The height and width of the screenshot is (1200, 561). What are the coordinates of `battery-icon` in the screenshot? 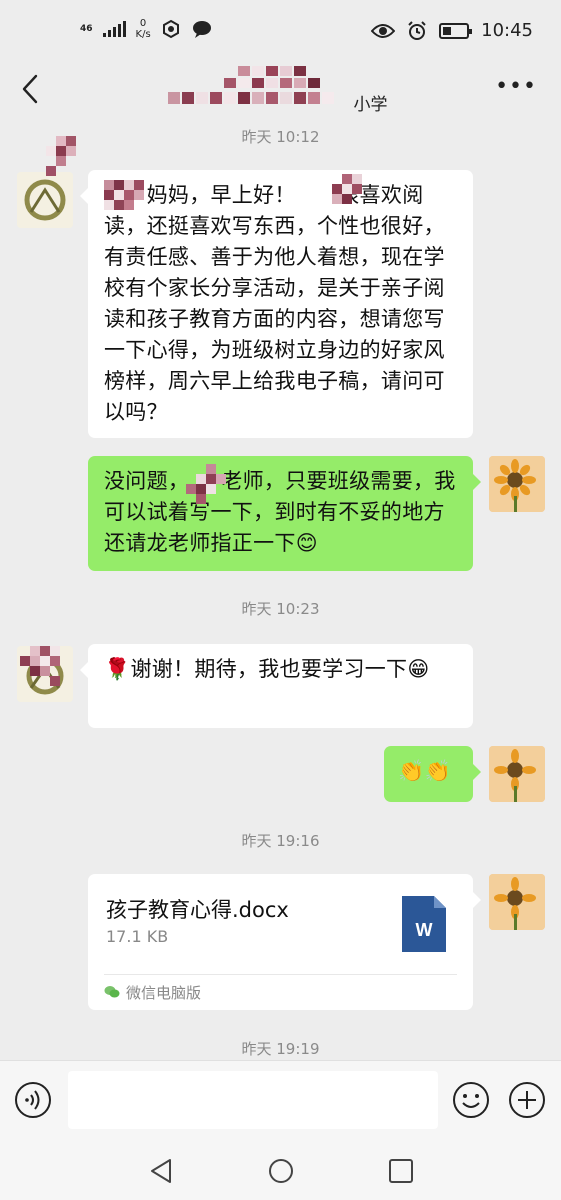 It's located at (456, 30).